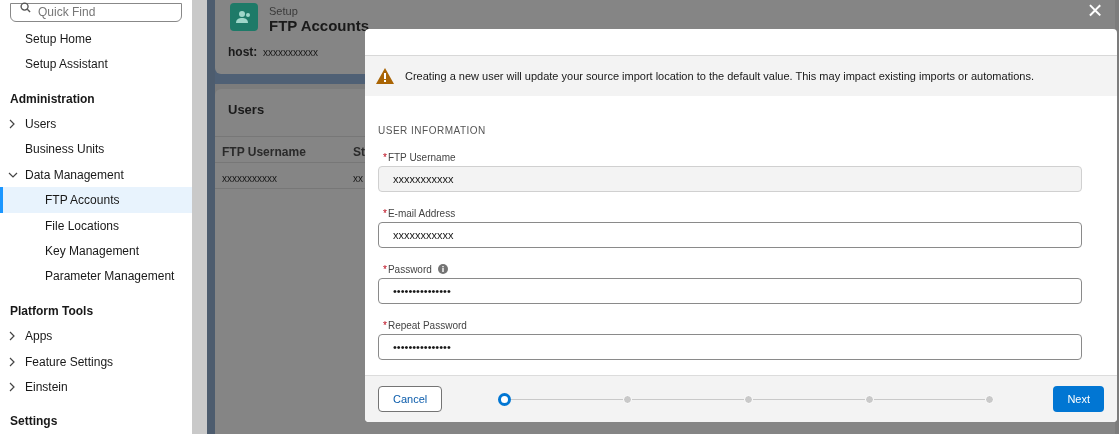  Describe the element at coordinates (34, 422) in the screenshot. I see `section-heading: Settings` at that location.